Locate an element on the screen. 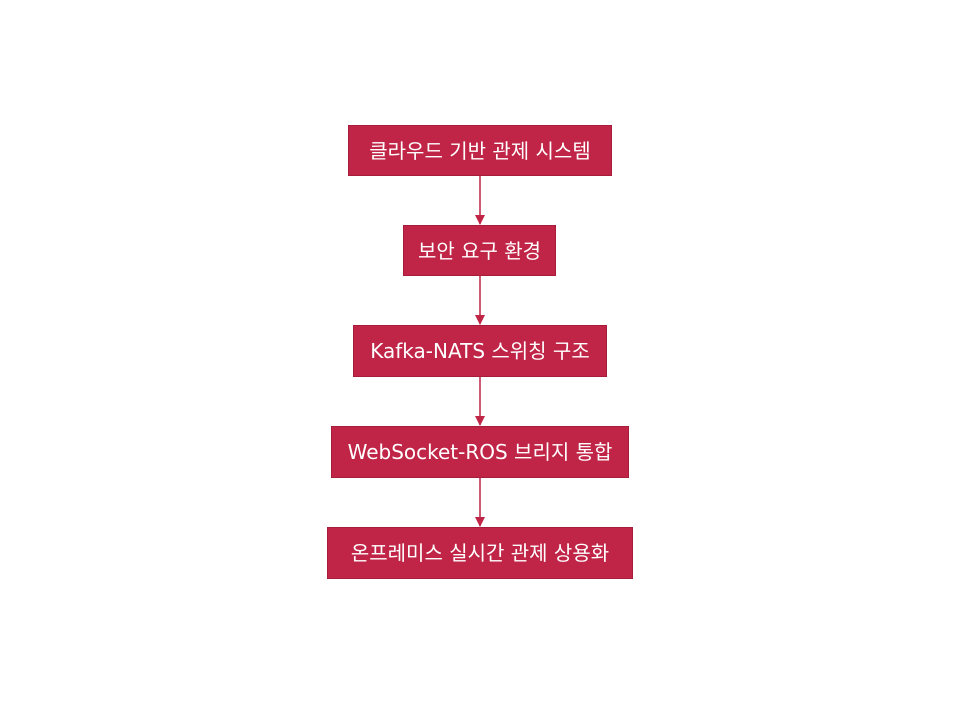 This screenshot has height=720, width=960. node-label: 클라우드 기반 관제 시스템 is located at coordinates (480, 150).